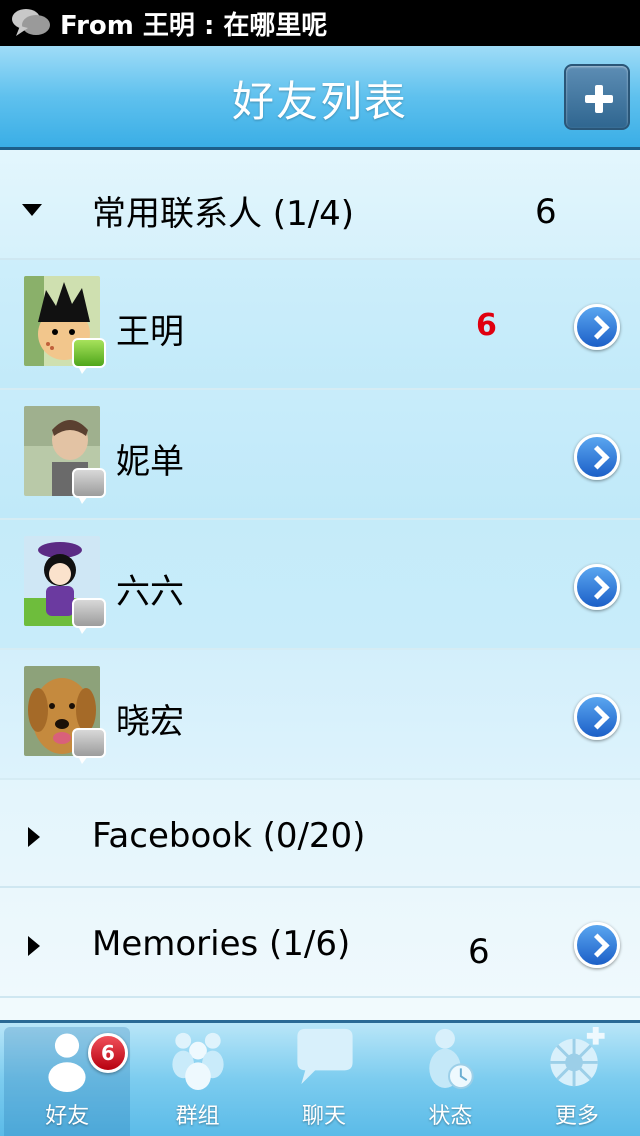  What do you see at coordinates (597, 97) in the screenshot?
I see `add-friend-button` at bounding box center [597, 97].